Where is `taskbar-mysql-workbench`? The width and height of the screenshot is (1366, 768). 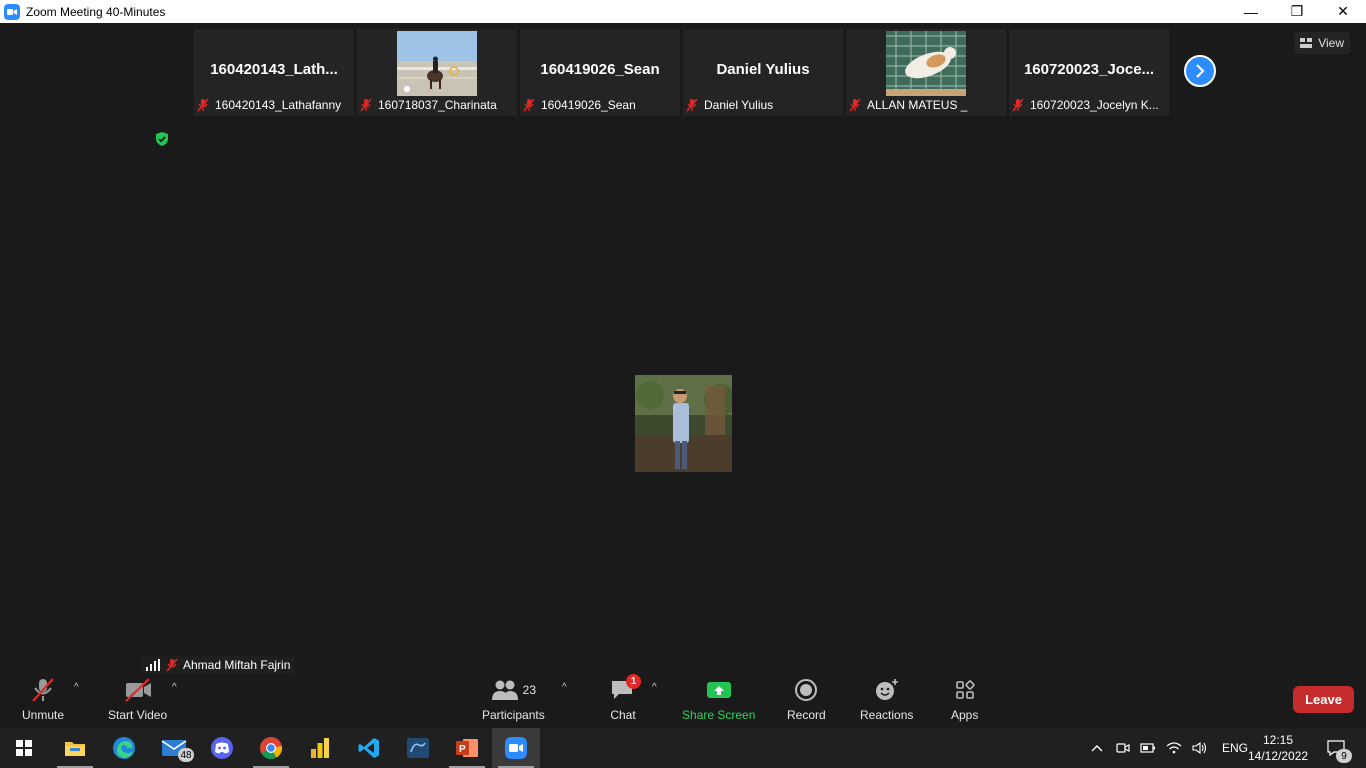
taskbar-mysql-workbench is located at coordinates (418, 748).